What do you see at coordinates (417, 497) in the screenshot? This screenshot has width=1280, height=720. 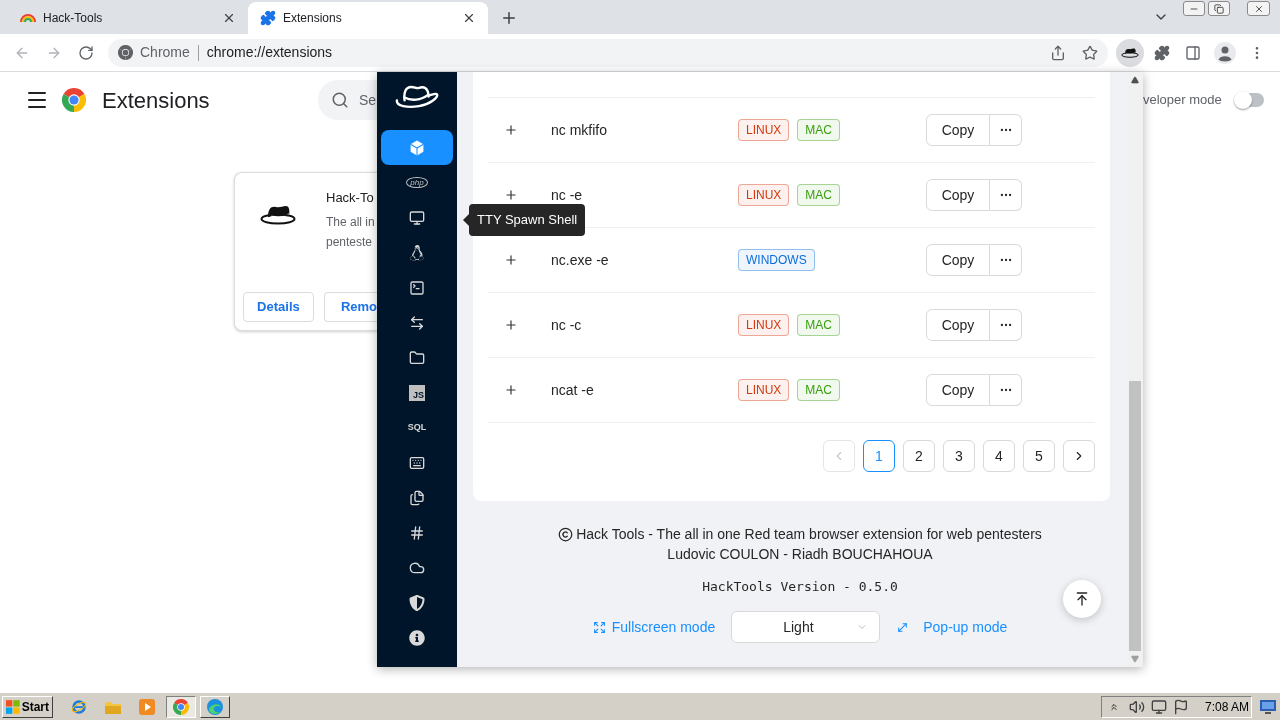 I see `files-icon` at bounding box center [417, 497].